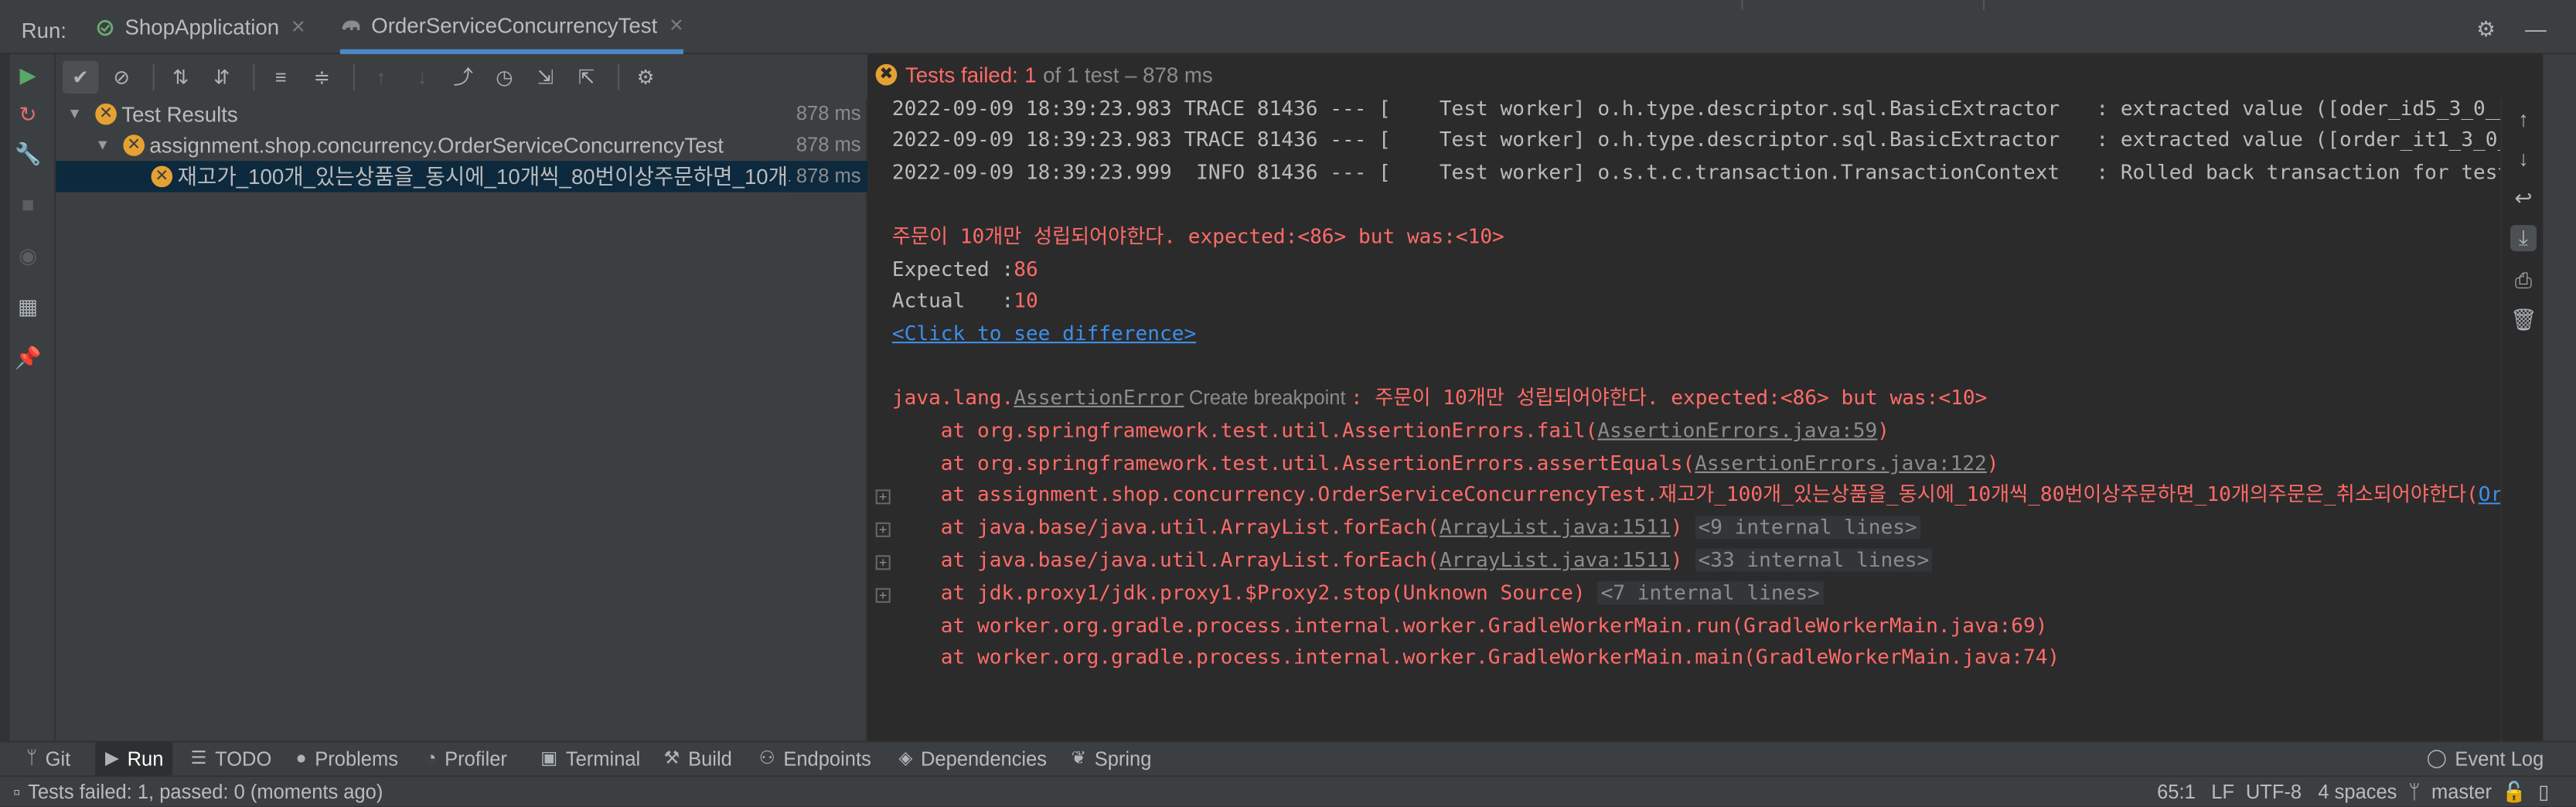 Image resolution: width=2576 pixels, height=807 pixels. What do you see at coordinates (512, 27) in the screenshot?
I see `tab-order-service-concurrency-test: OrderServiceConcurrencyTest ✕` at bounding box center [512, 27].